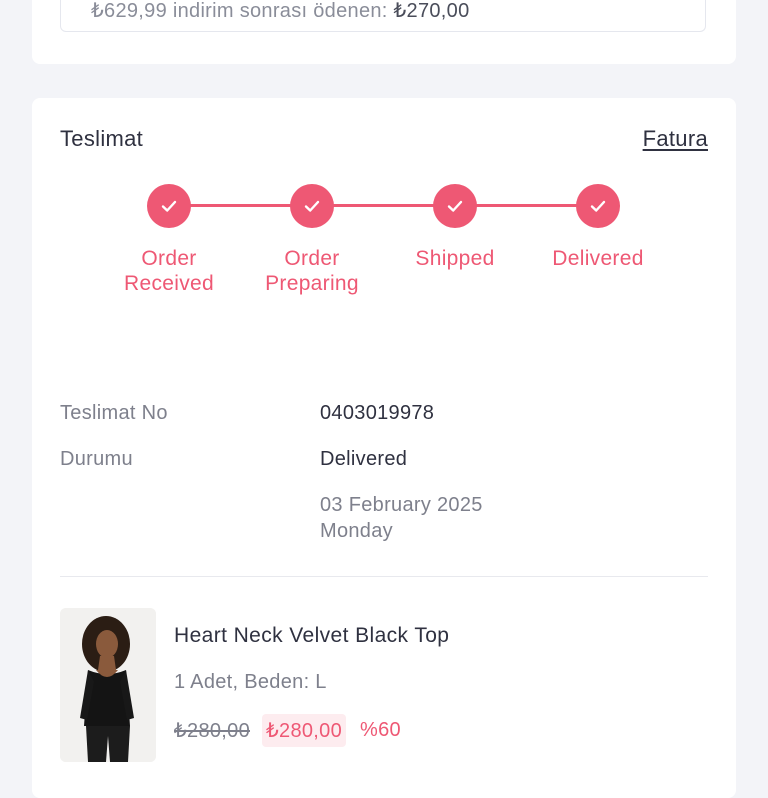  What do you see at coordinates (356, 531) in the screenshot?
I see `delivery-weekday: Monday` at bounding box center [356, 531].